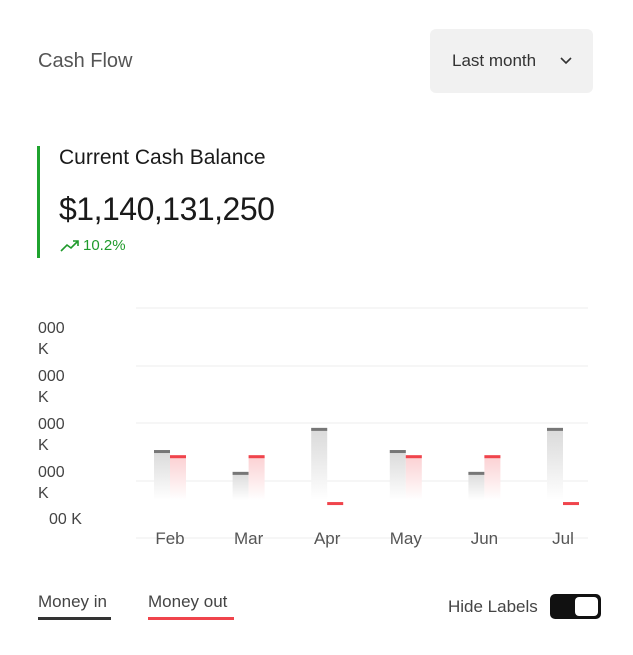 This screenshot has height=655, width=633. Describe the element at coordinates (74, 618) in the screenshot. I see `legend-money-in-underline` at that location.